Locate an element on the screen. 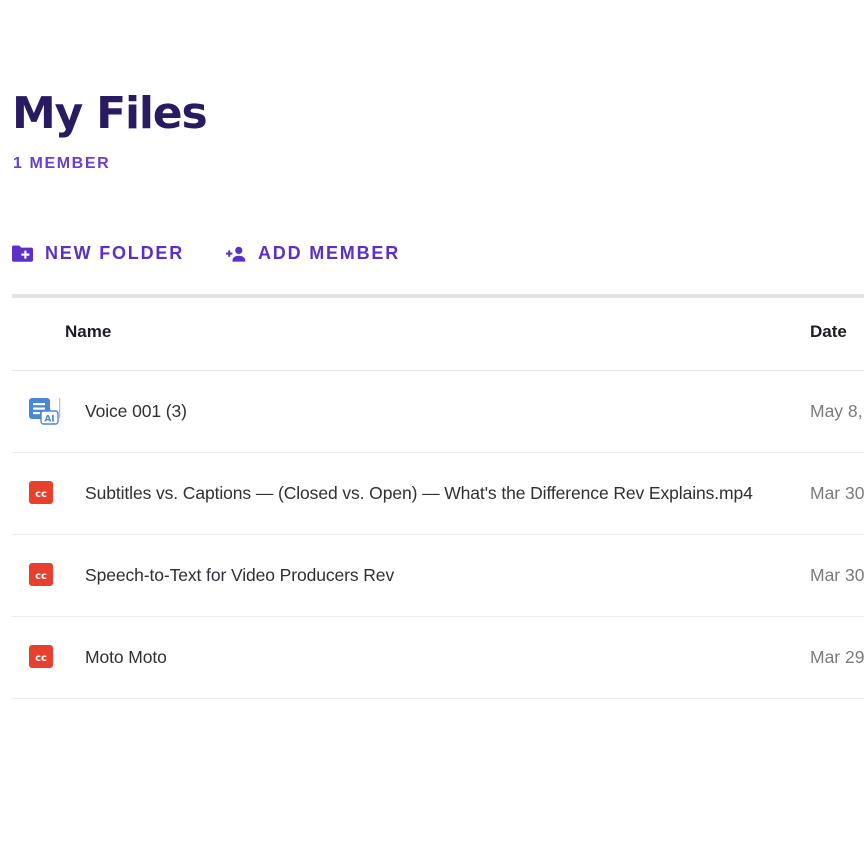  date-column-header: Date is located at coordinates (828, 332).